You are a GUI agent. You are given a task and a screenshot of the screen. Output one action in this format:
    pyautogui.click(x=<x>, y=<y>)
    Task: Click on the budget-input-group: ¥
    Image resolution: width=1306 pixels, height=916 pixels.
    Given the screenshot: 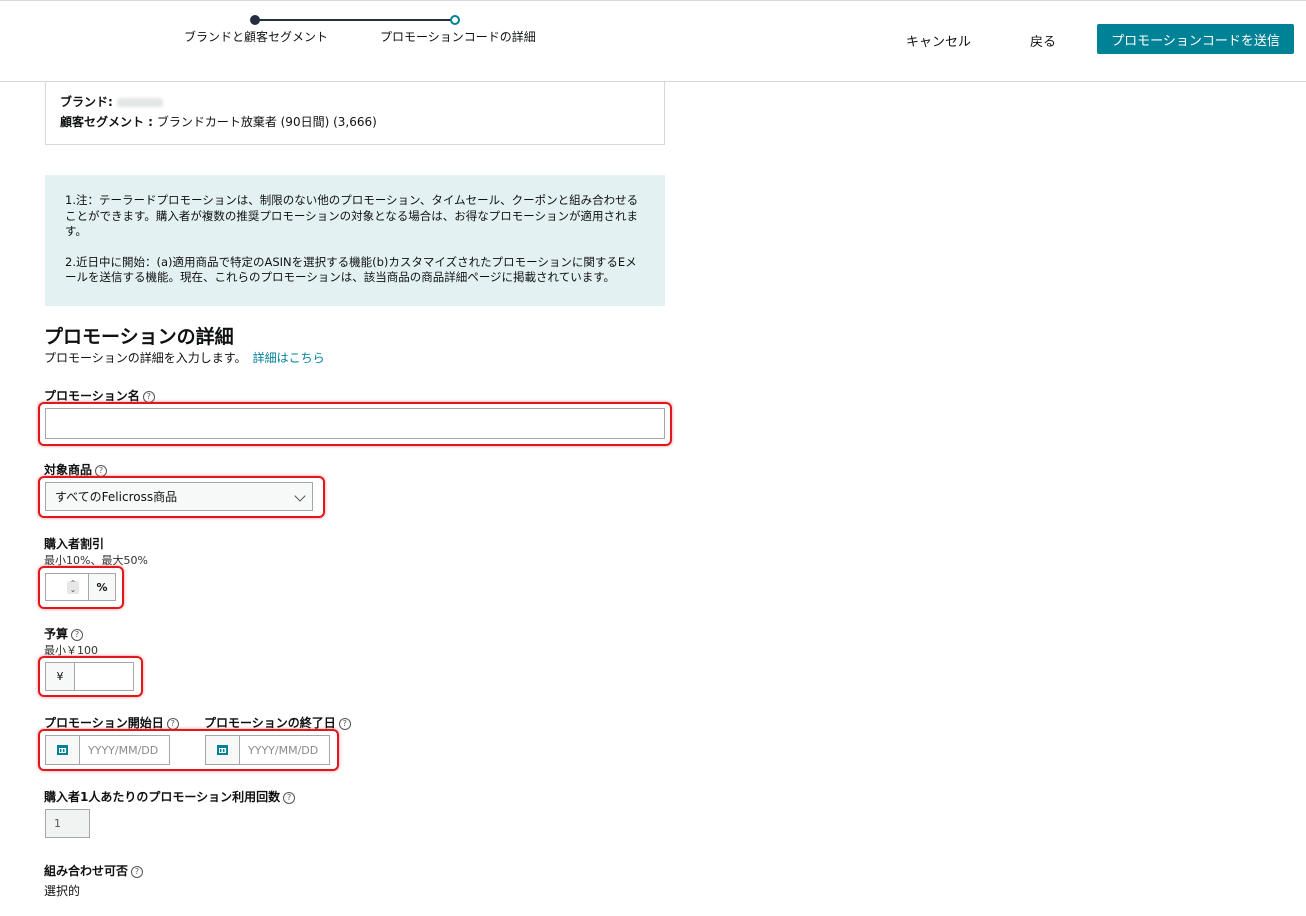 What is the action you would take?
    pyautogui.click(x=89, y=676)
    